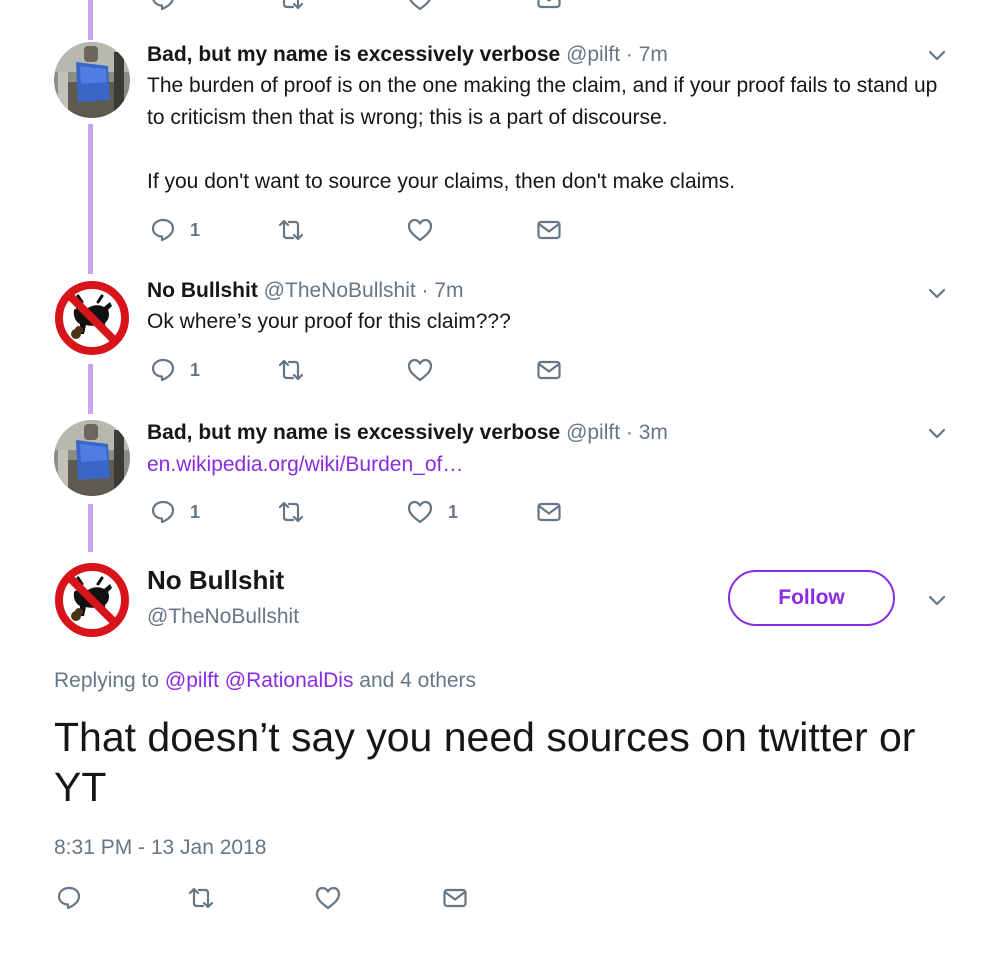 The height and width of the screenshot is (958, 1008). Describe the element at coordinates (329, 321) in the screenshot. I see `tweet-paragraph: Ok where’s your proof for this claim???` at that location.